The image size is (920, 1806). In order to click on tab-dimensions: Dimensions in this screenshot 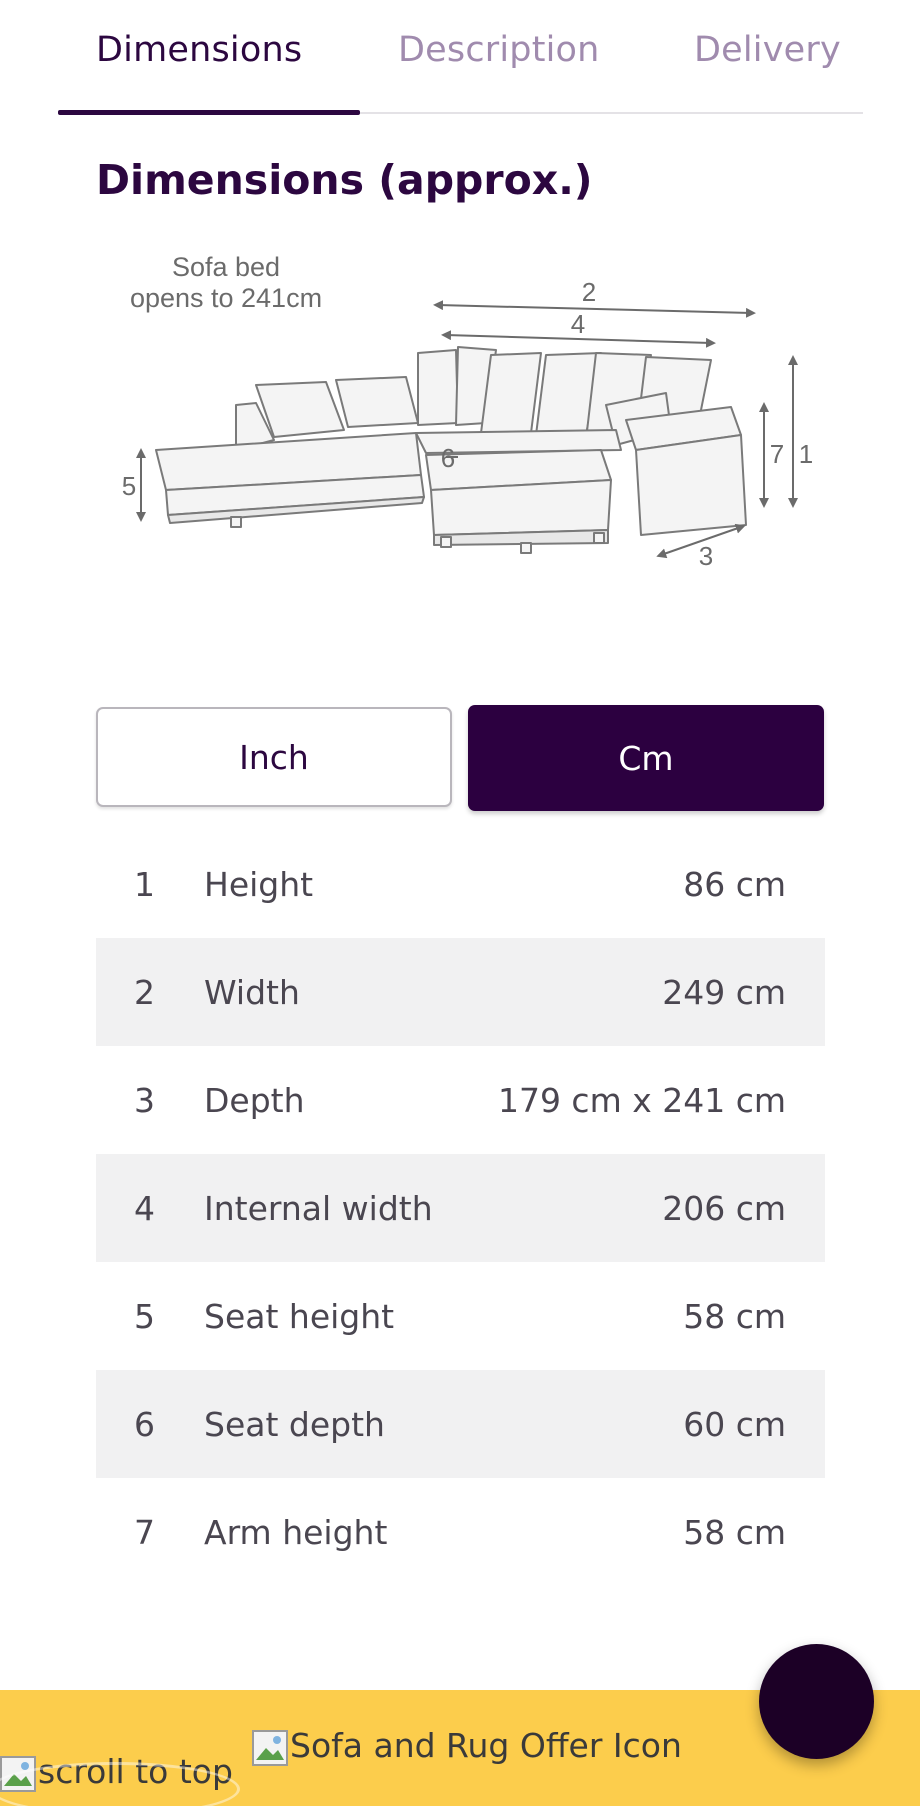, I will do `click(199, 50)`.